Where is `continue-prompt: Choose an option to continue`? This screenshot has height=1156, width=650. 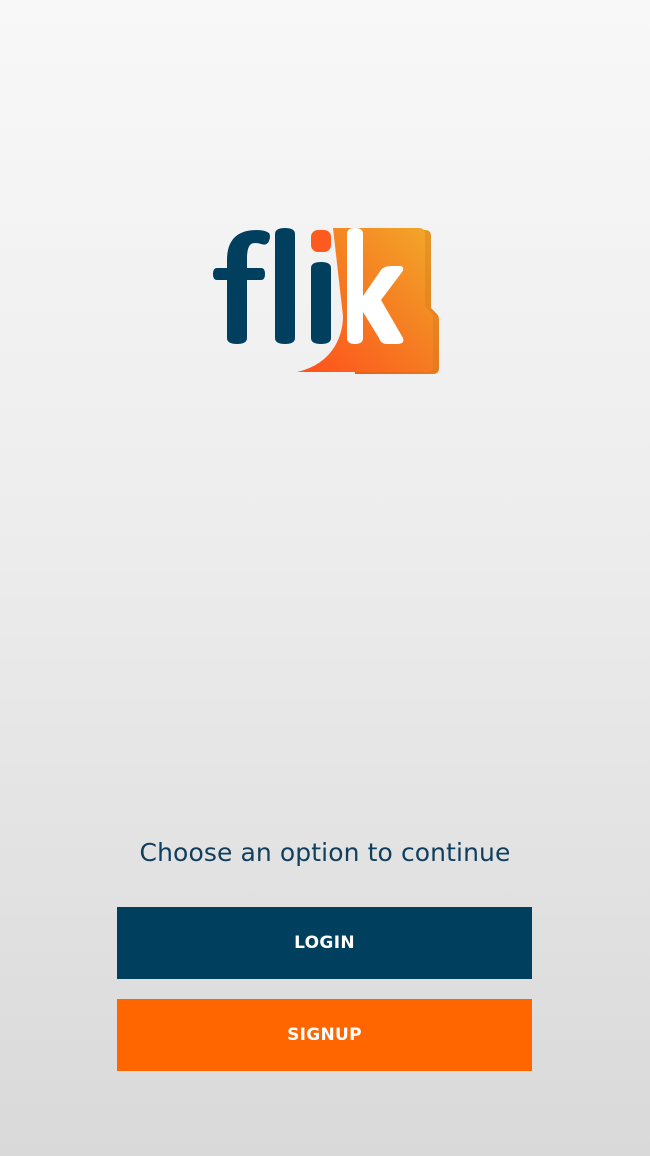 continue-prompt: Choose an option to continue is located at coordinates (325, 852).